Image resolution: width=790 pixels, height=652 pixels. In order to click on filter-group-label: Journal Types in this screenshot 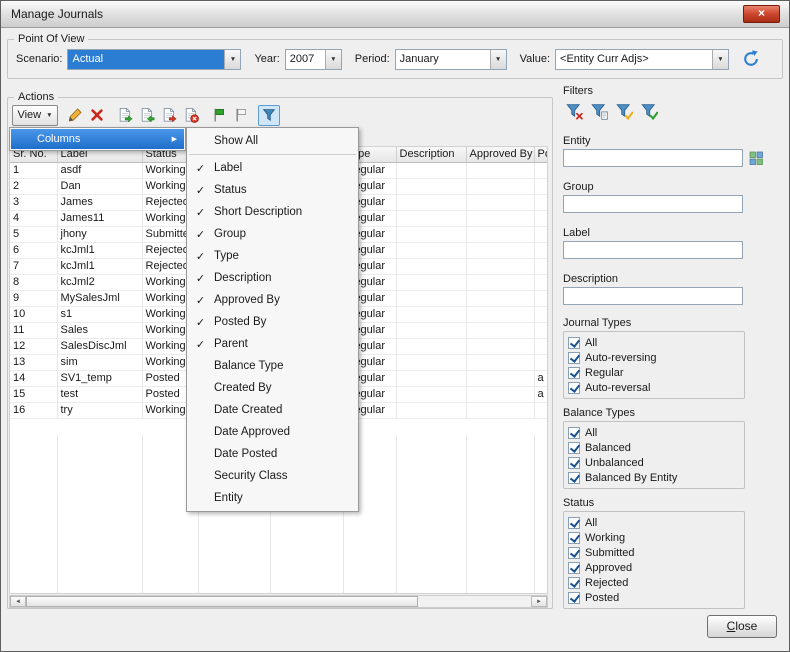, I will do `click(597, 323)`.